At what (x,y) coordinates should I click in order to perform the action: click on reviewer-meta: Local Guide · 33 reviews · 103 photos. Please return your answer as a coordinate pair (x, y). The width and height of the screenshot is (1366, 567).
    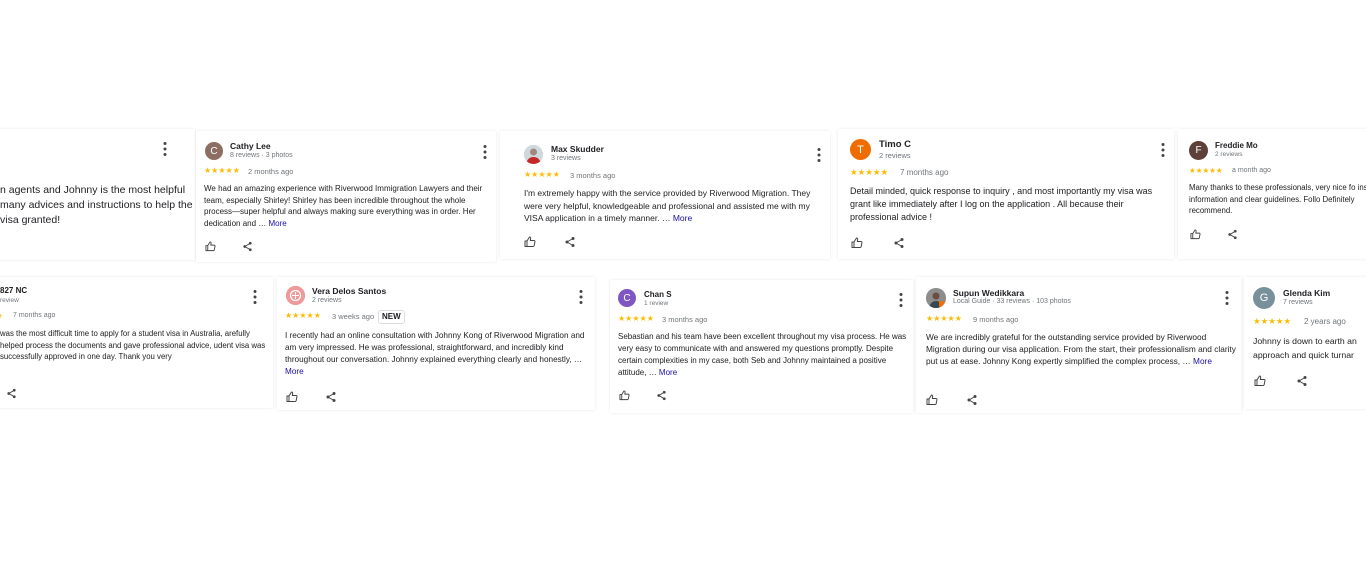
    Looking at the image, I should click on (1012, 301).